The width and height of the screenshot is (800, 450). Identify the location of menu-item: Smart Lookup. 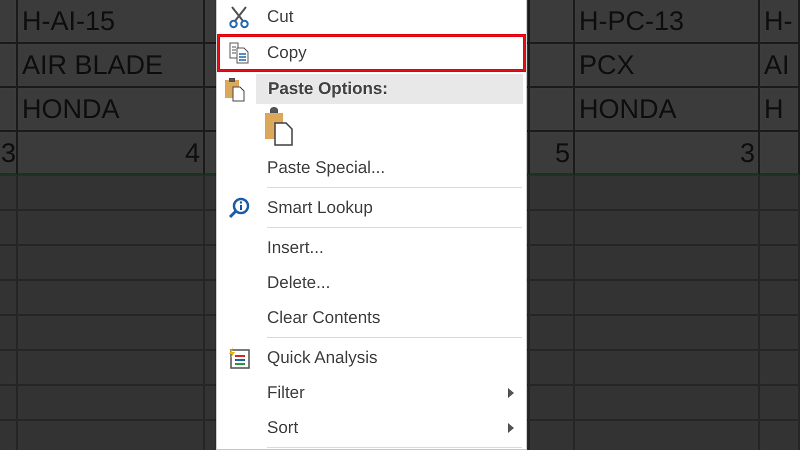
(371, 207).